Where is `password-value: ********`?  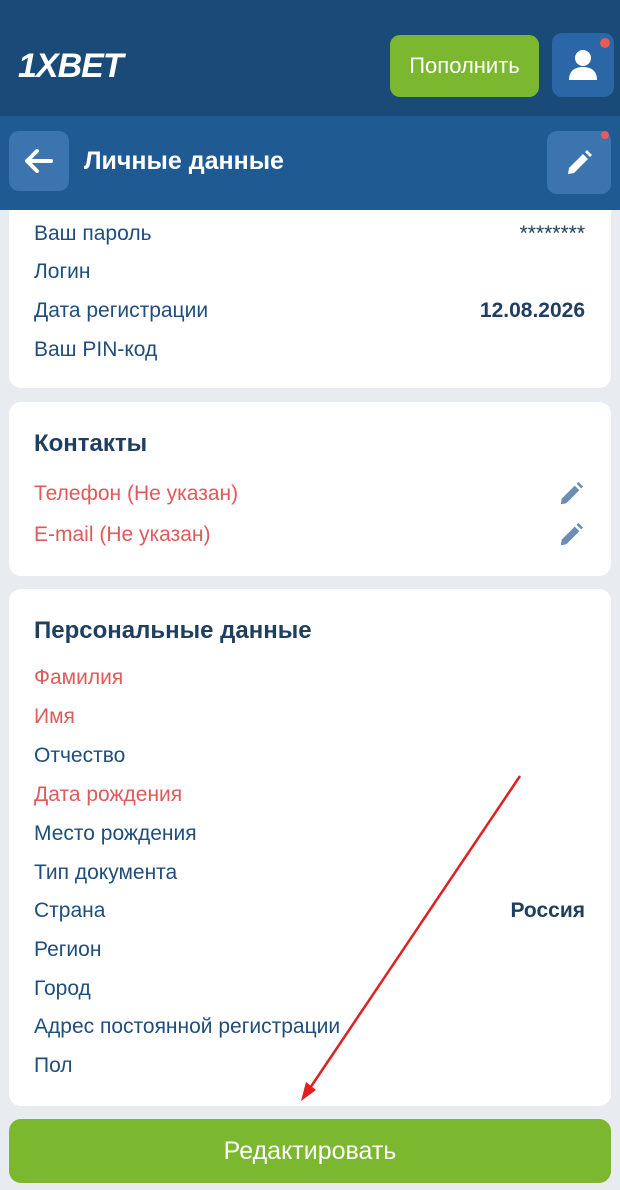 password-value: ******** is located at coordinates (552, 233).